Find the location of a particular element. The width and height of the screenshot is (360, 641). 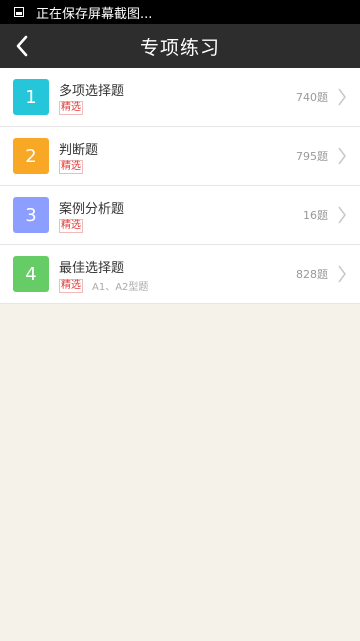

page-title: 专项练习 is located at coordinates (179, 47).